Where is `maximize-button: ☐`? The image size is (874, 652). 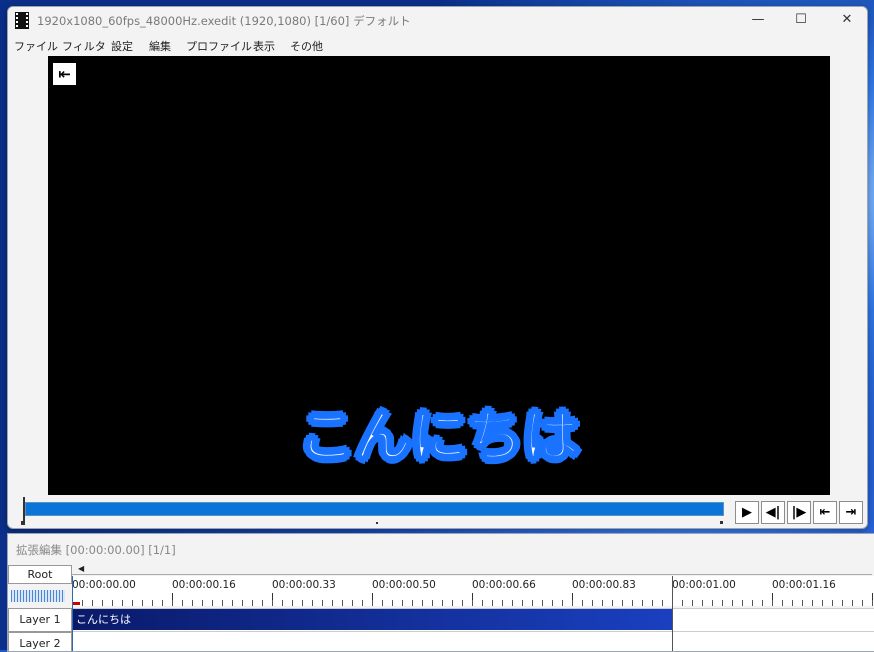
maximize-button: ☐ is located at coordinates (801, 21).